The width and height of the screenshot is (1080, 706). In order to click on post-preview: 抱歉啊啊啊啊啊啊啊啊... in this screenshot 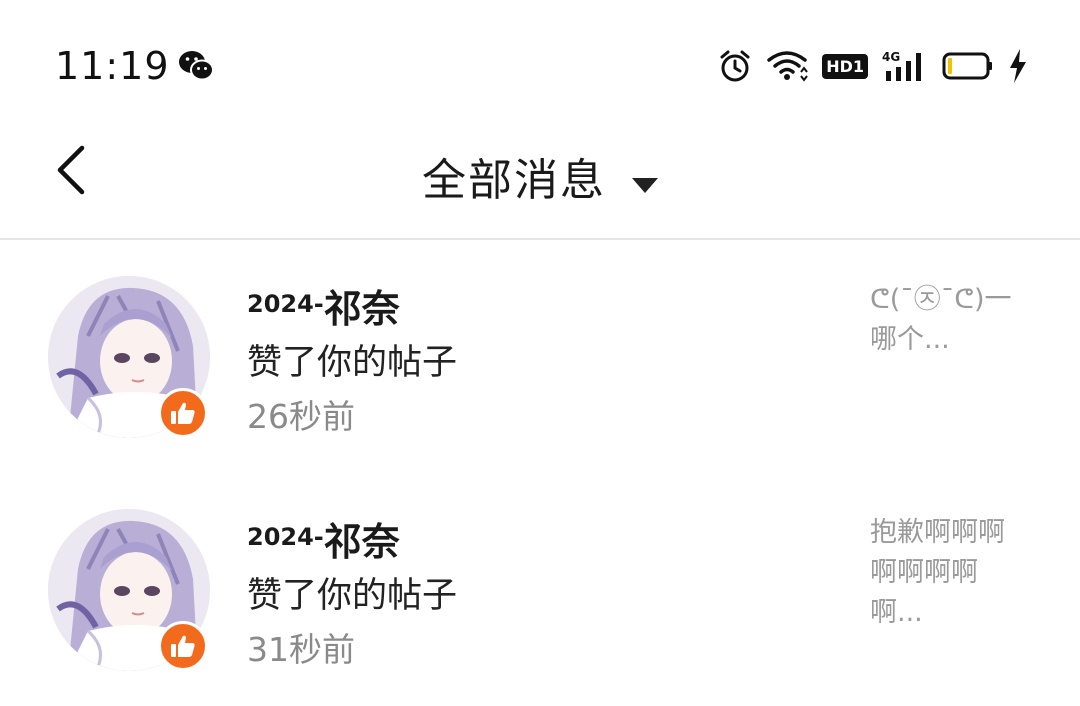, I will do `click(950, 573)`.